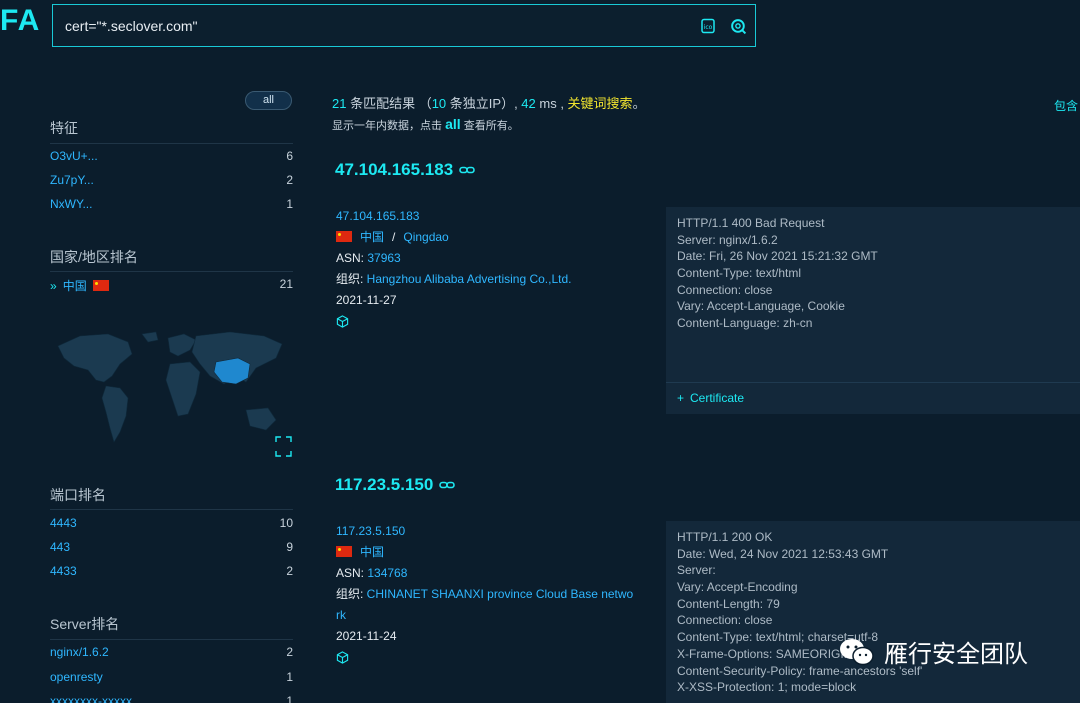 The width and height of the screenshot is (1080, 703). I want to click on country-name: 中国, so click(74, 286).